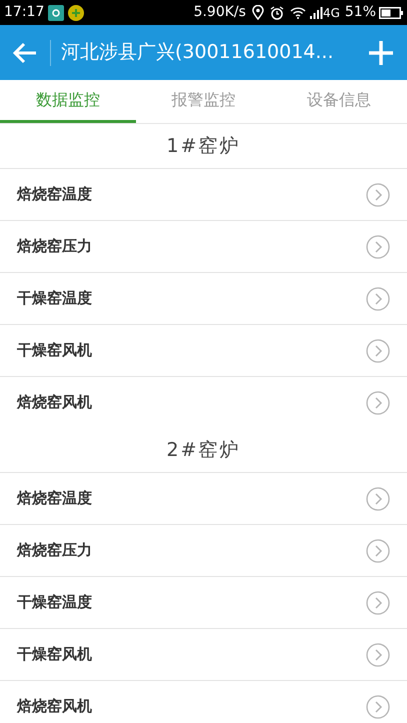 The width and height of the screenshot is (407, 723). I want to click on tab: 数据监控, so click(68, 101).